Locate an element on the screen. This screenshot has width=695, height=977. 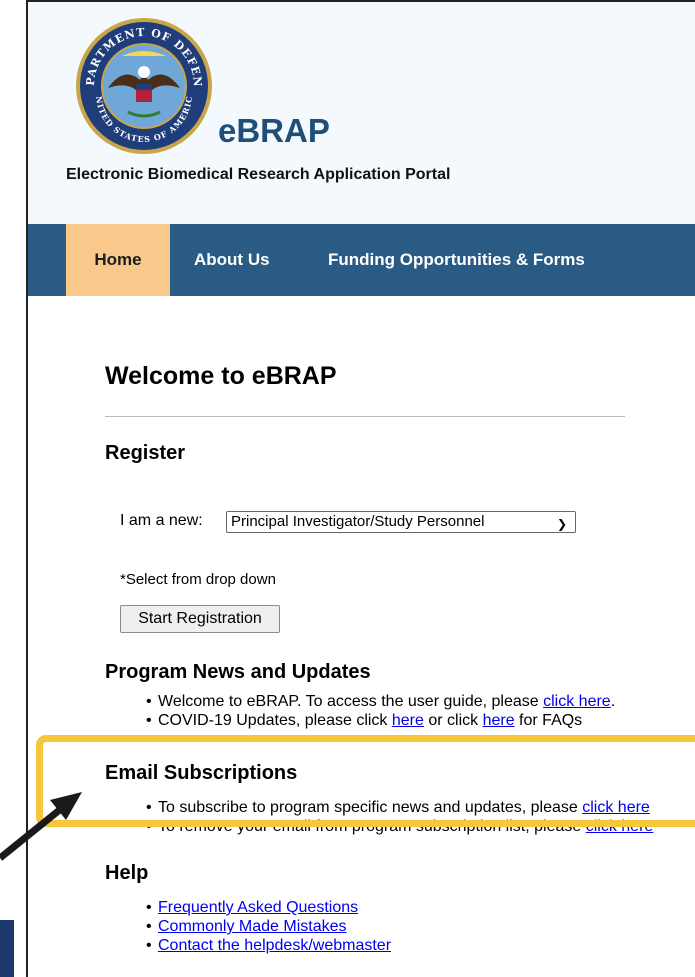
list-item: Frequently Asked Questions is located at coordinates (268, 907).